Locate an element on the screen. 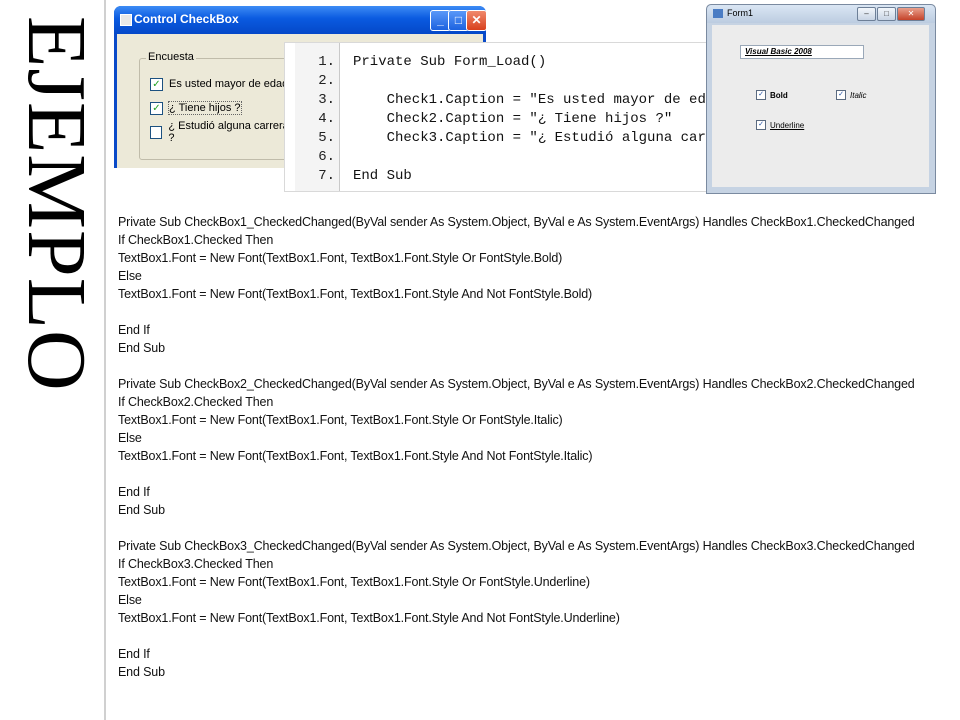  checkbox-label: ¿ Estudió alguna carrera ? is located at coordinates (228, 132).